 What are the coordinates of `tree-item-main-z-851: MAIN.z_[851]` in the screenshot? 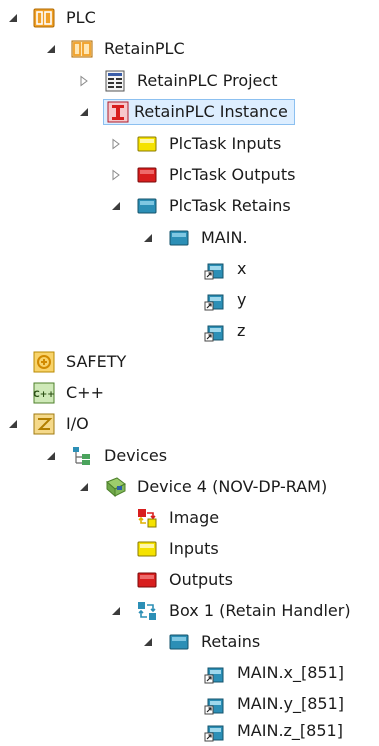 It's located at (261, 731).